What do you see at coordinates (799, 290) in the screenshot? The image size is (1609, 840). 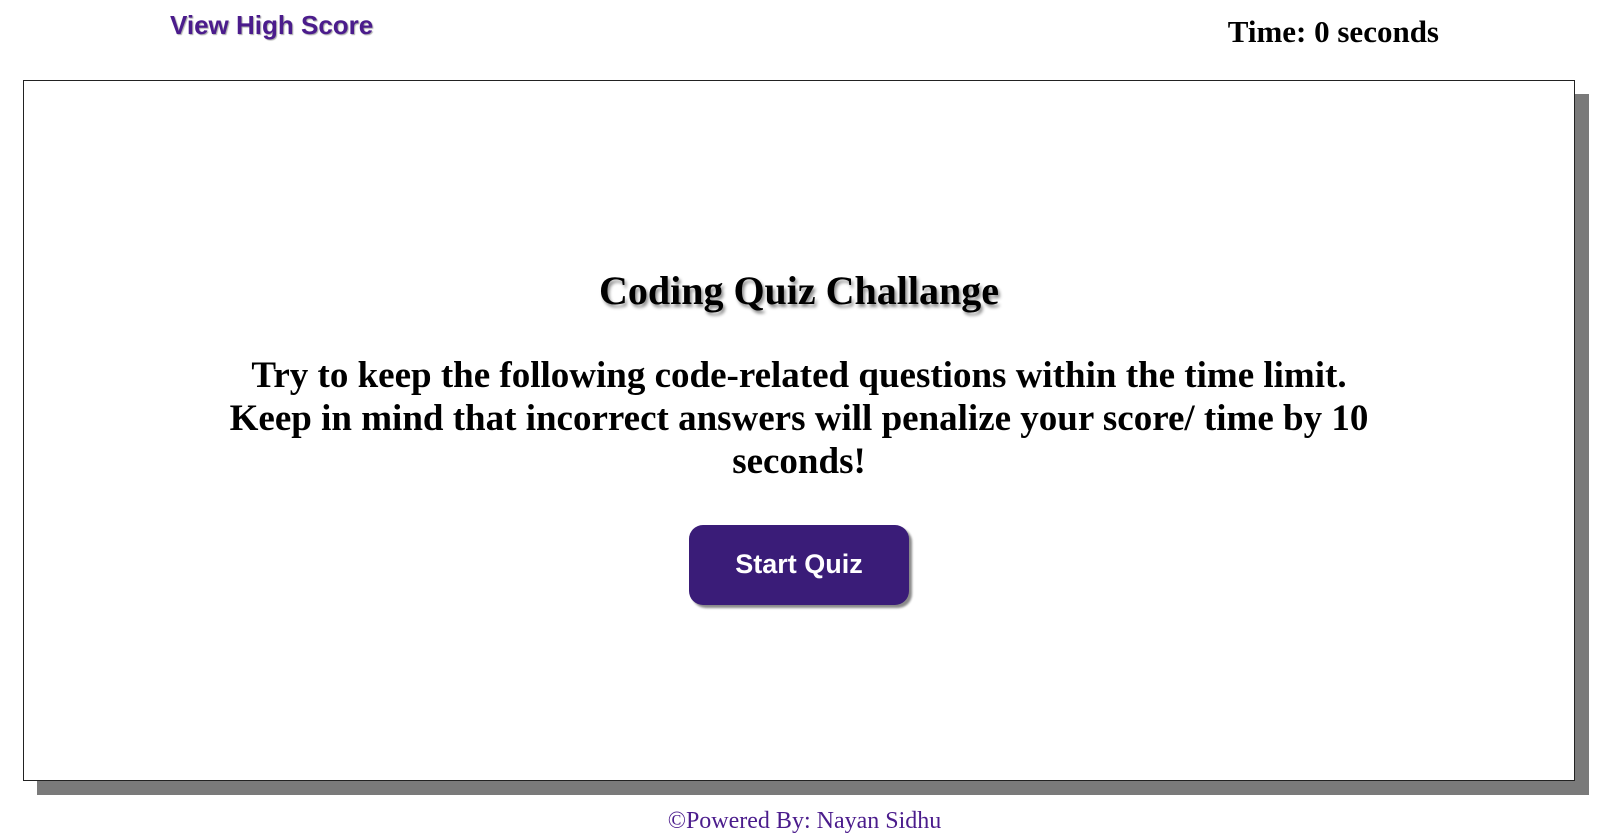 I see `quiz-title: Coding Quiz Challange` at bounding box center [799, 290].